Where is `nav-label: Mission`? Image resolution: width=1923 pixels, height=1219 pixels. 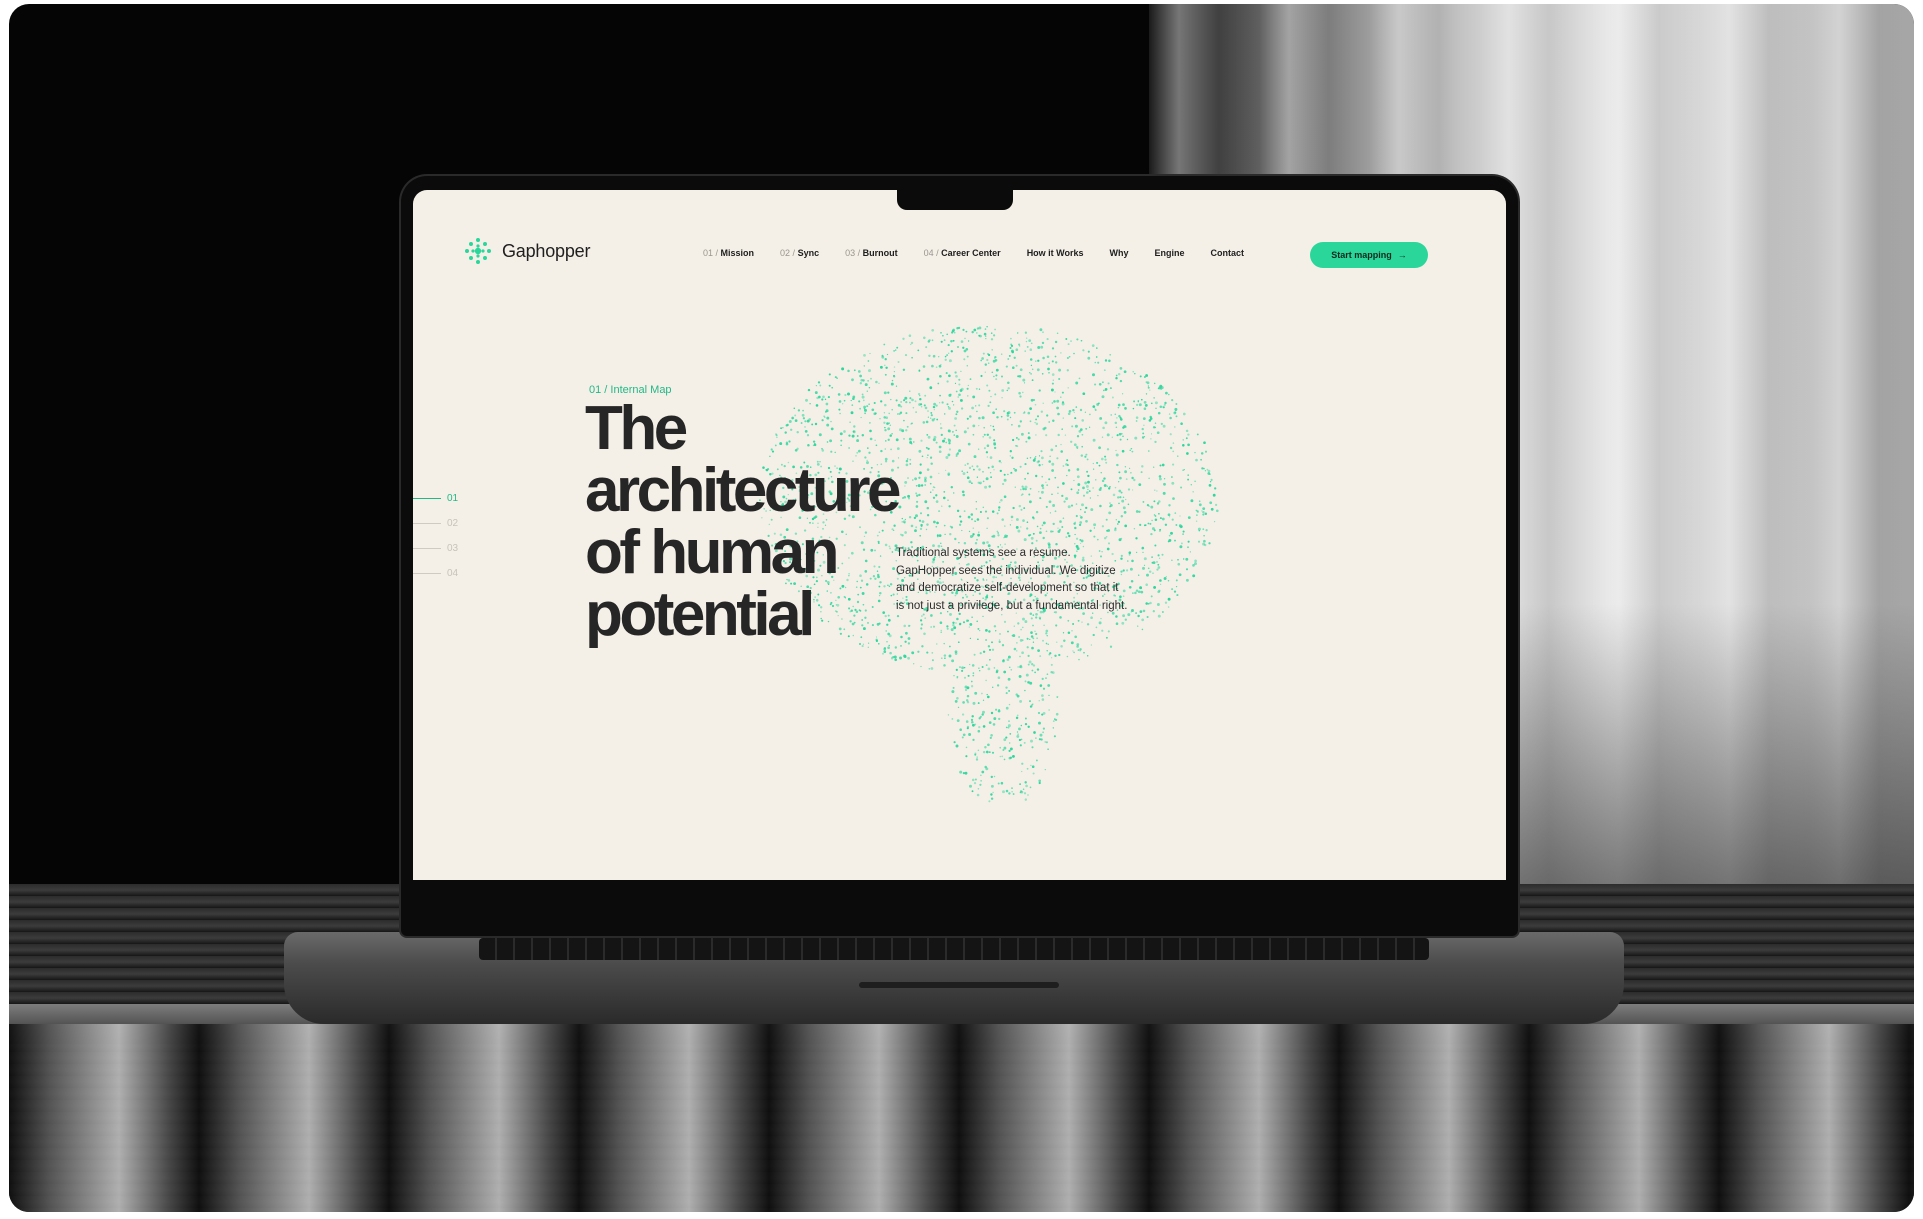
nav-label: Mission is located at coordinates (737, 253).